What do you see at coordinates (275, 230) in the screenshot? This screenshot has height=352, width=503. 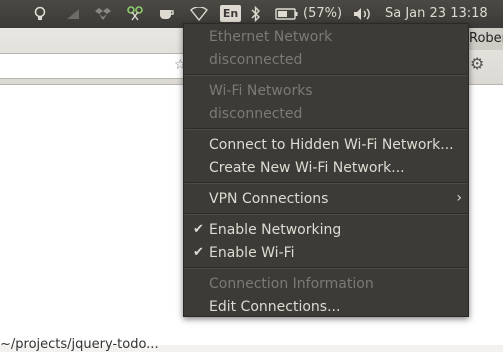 I see `enable-networking-item: Enable Networking` at bounding box center [275, 230].